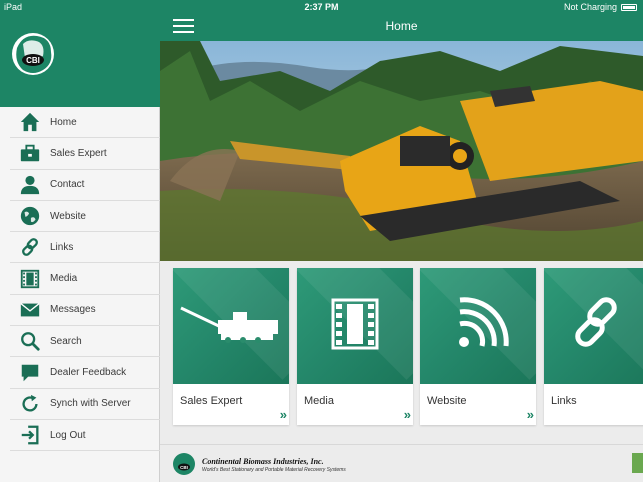  I want to click on search-icon, so click(30, 341).